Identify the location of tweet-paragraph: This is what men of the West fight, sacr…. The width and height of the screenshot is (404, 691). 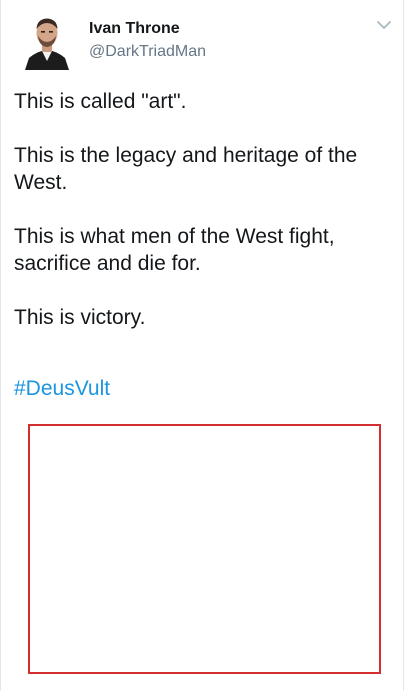
(174, 250).